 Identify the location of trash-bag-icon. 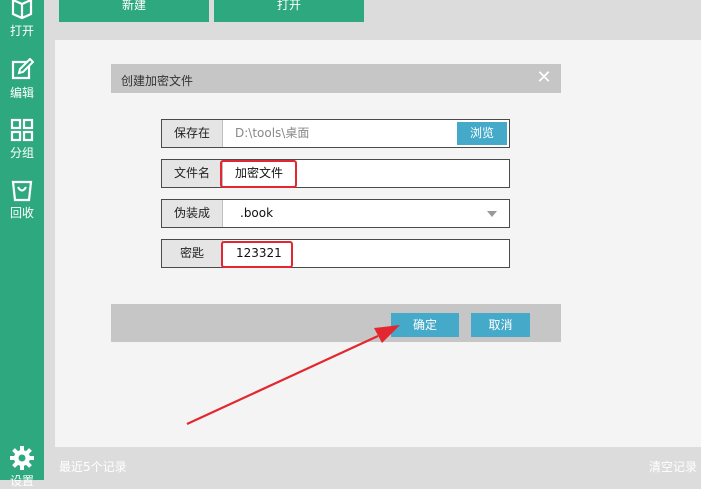
(22, 190).